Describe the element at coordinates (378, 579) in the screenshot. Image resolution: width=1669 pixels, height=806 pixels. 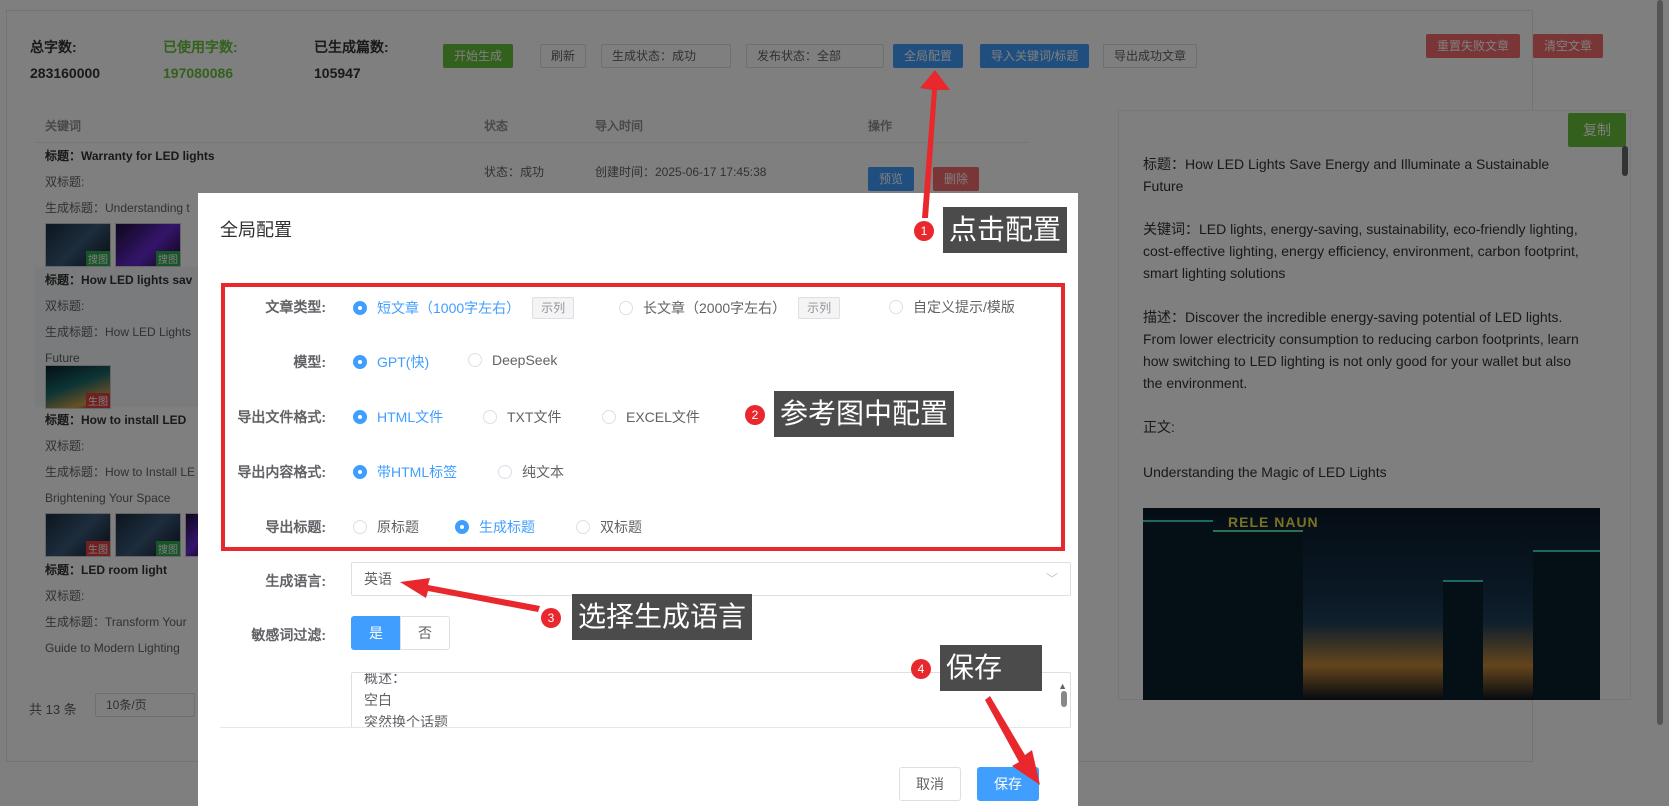
I see `language-value: 英语` at that location.